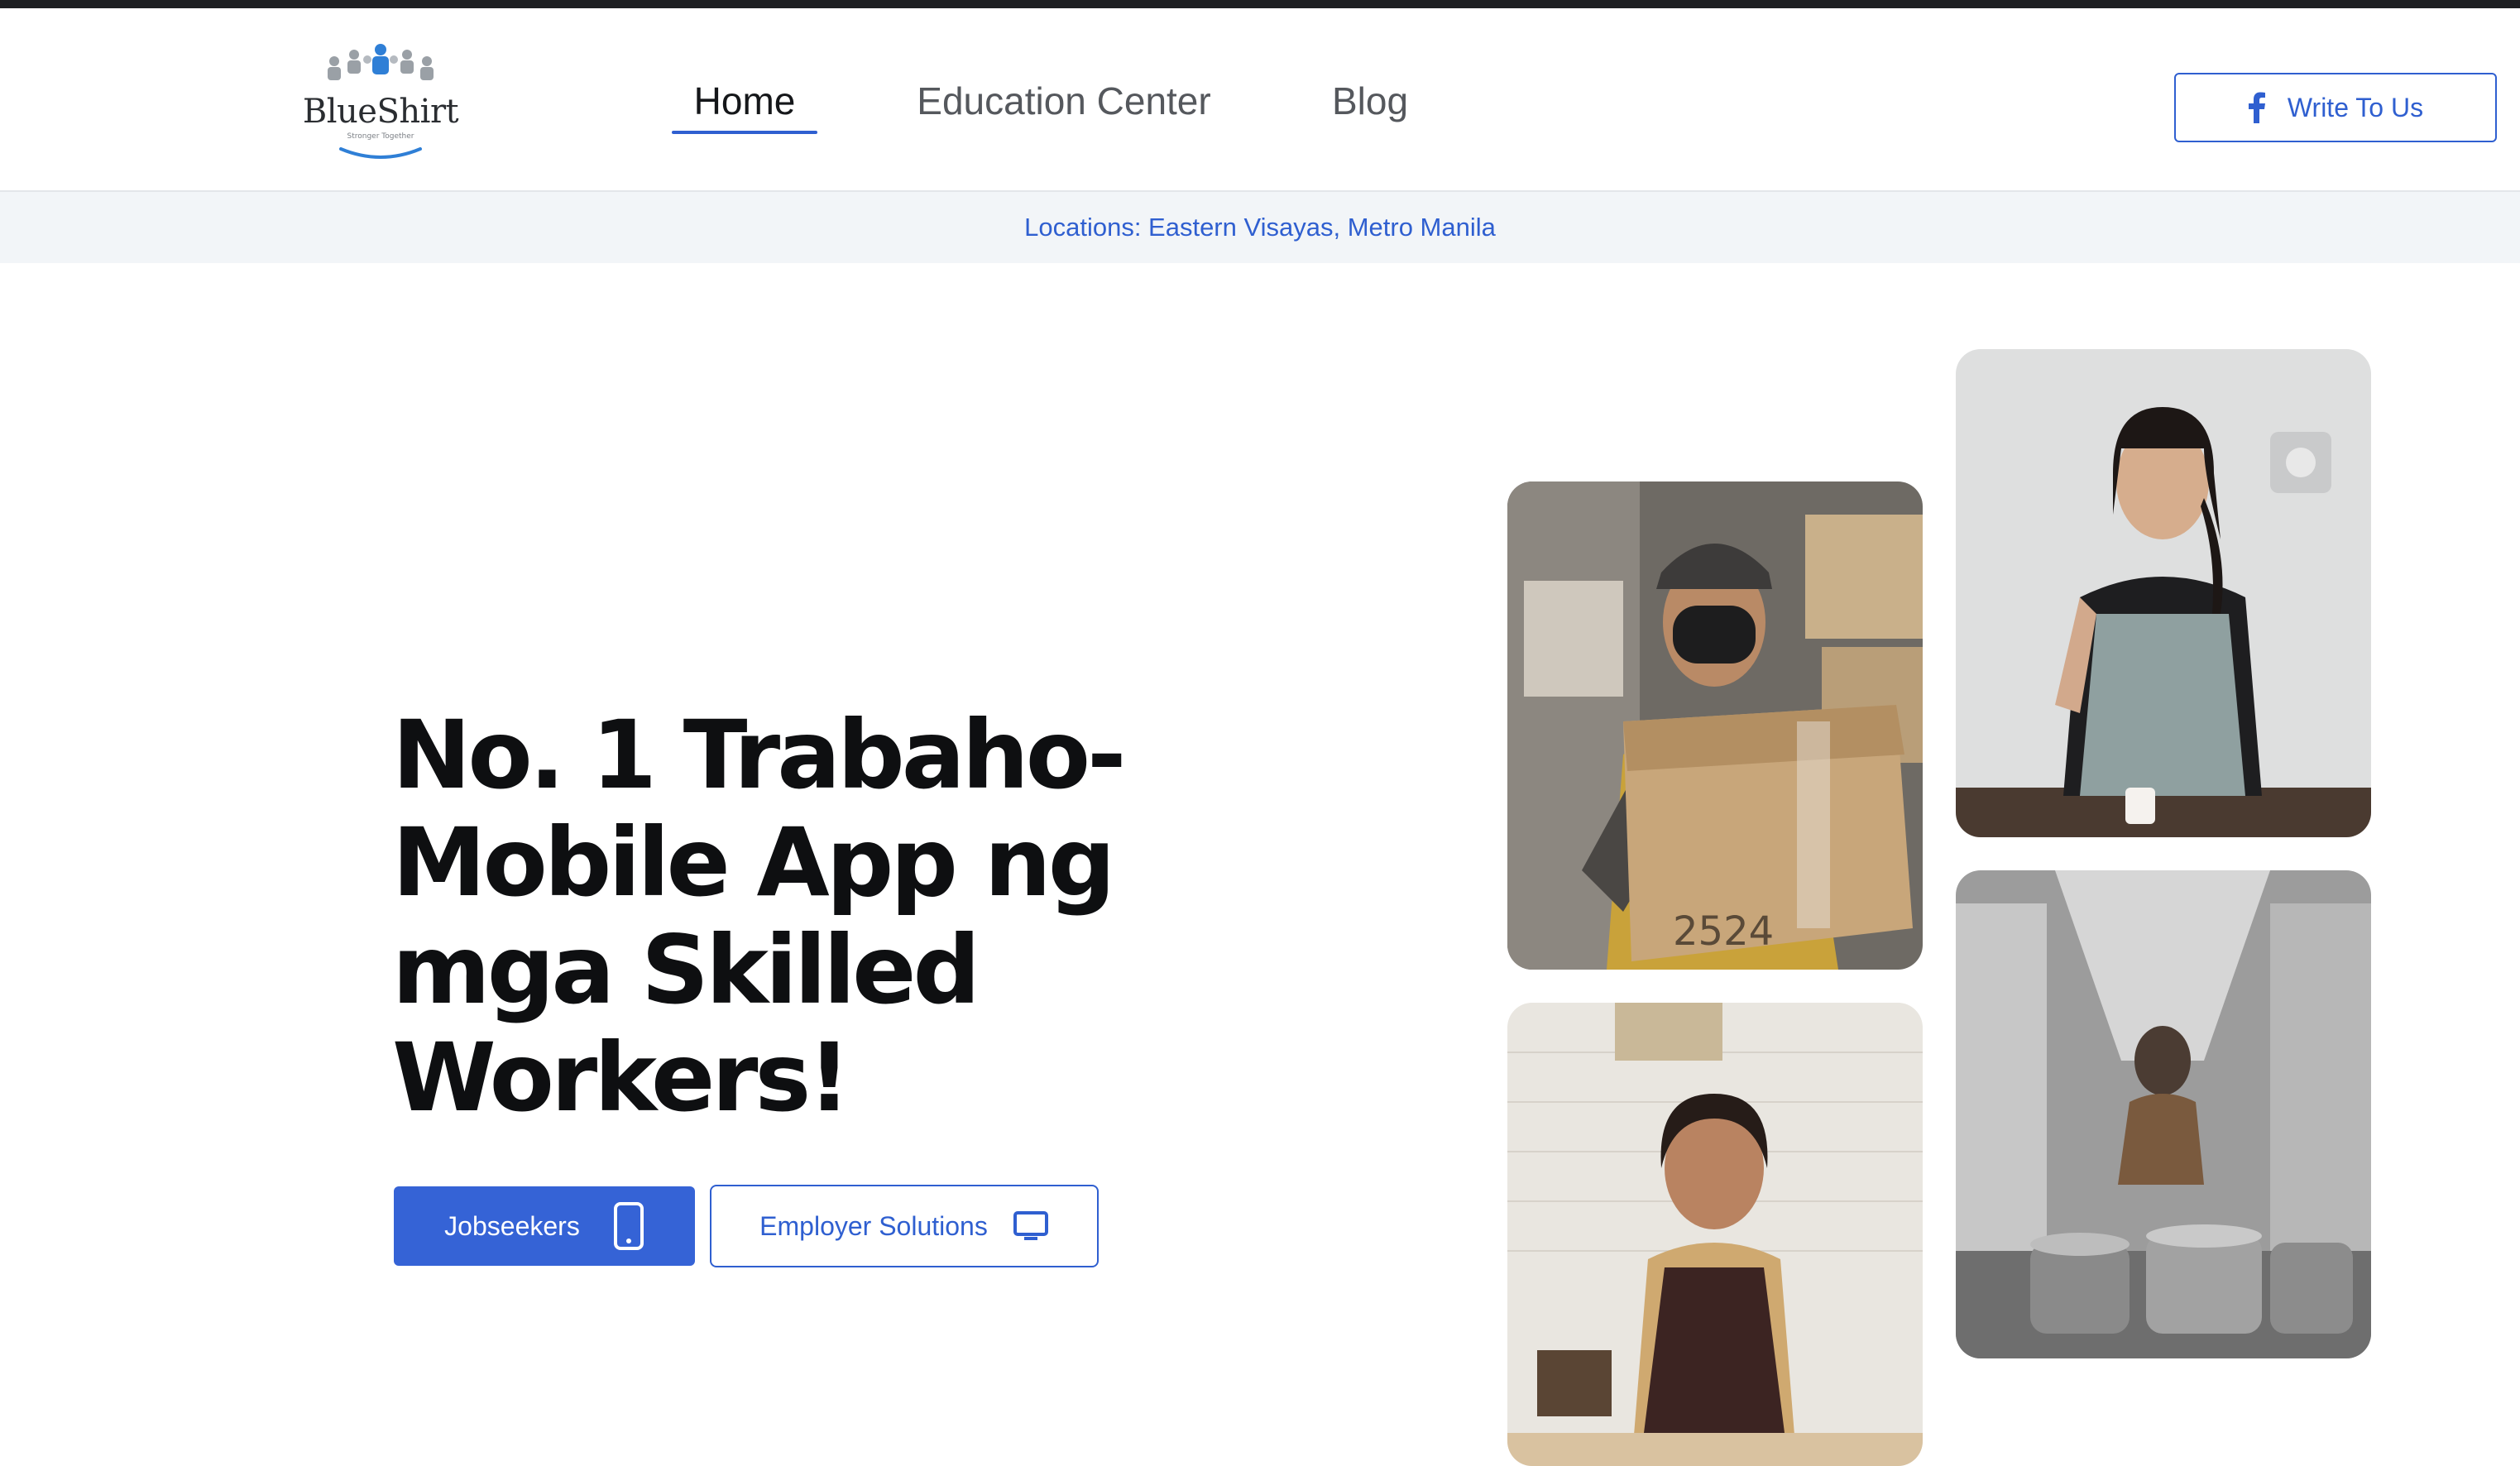 The height and width of the screenshot is (1466, 2520). I want to click on write-to-us-button: Write To Us, so click(2335, 107).